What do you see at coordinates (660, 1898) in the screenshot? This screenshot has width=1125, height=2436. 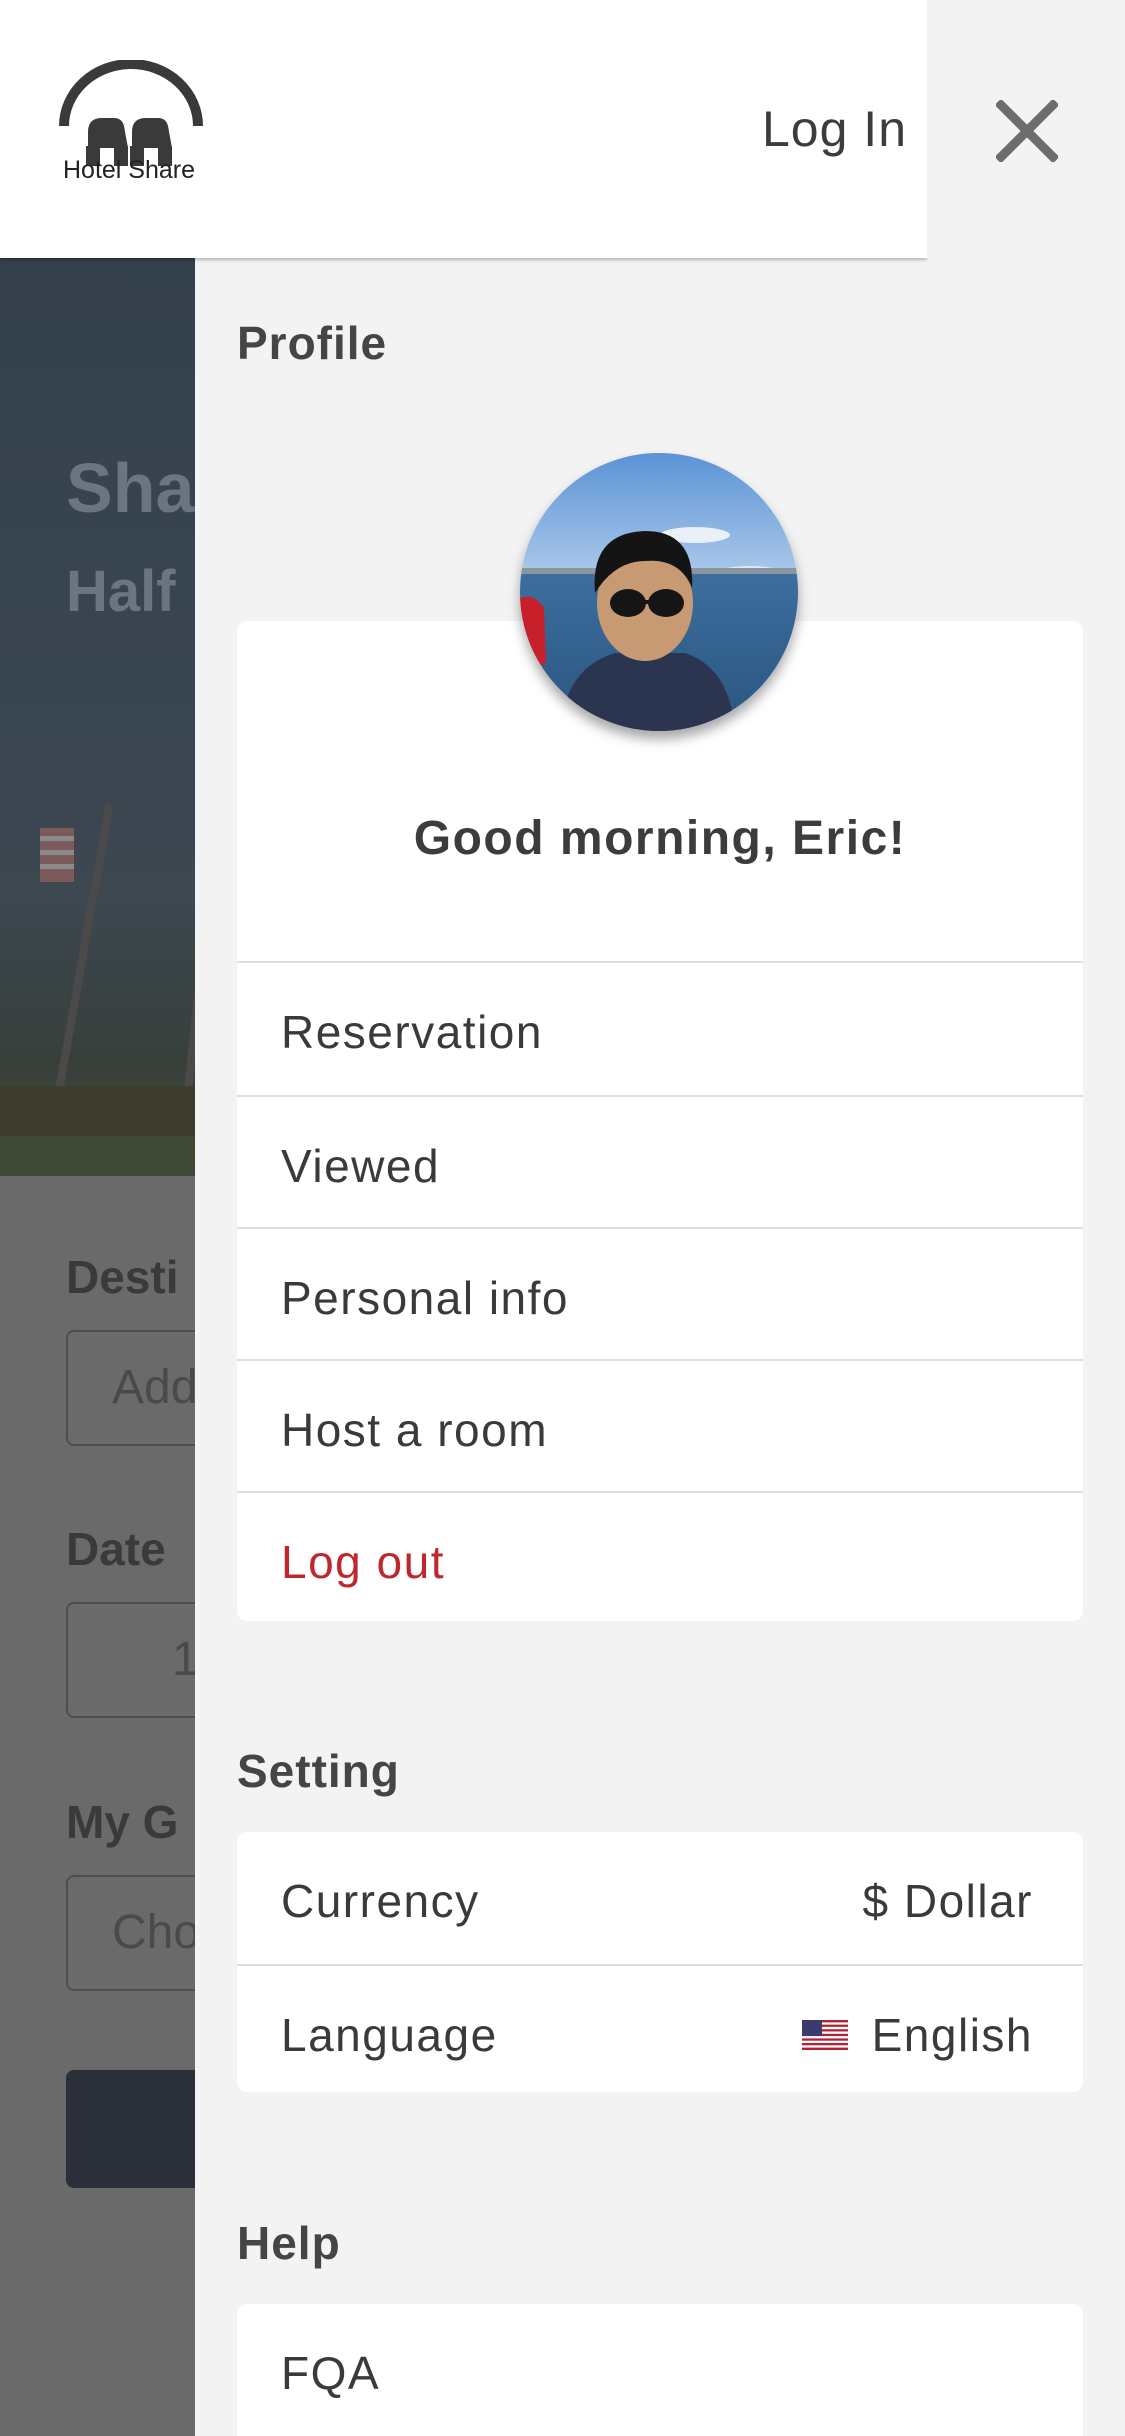 I see `currency-setting: Currency $ Dollar` at bounding box center [660, 1898].